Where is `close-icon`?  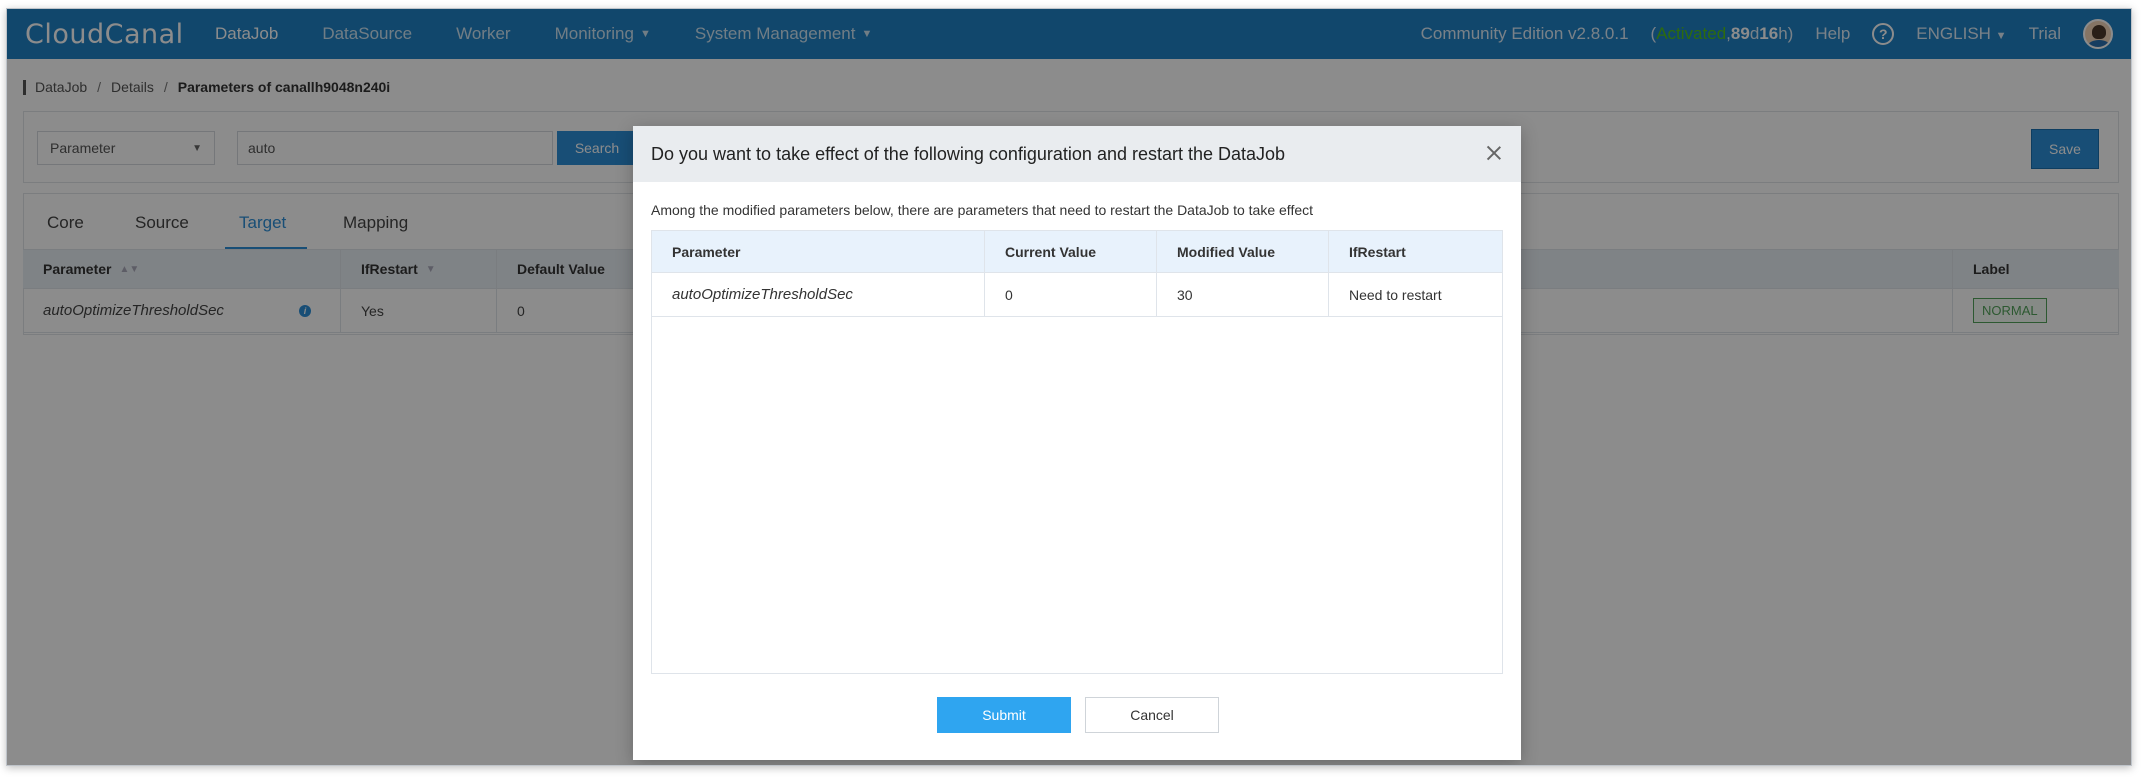 close-icon is located at coordinates (1494, 153).